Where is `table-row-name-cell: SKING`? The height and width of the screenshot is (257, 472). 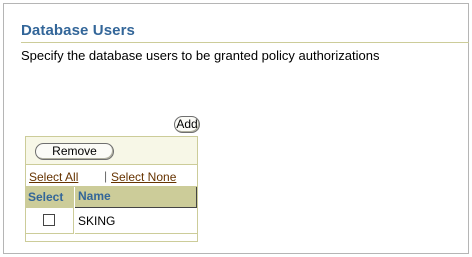
table-row-name-cell: SKING is located at coordinates (136, 221).